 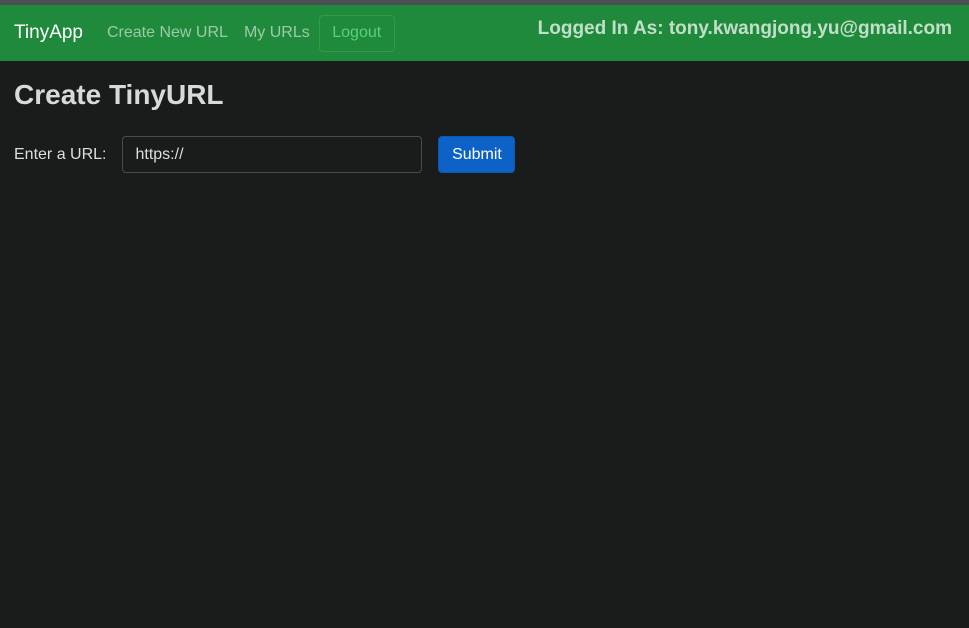 I want to click on logout-button: Logout, so click(x=356, y=33).